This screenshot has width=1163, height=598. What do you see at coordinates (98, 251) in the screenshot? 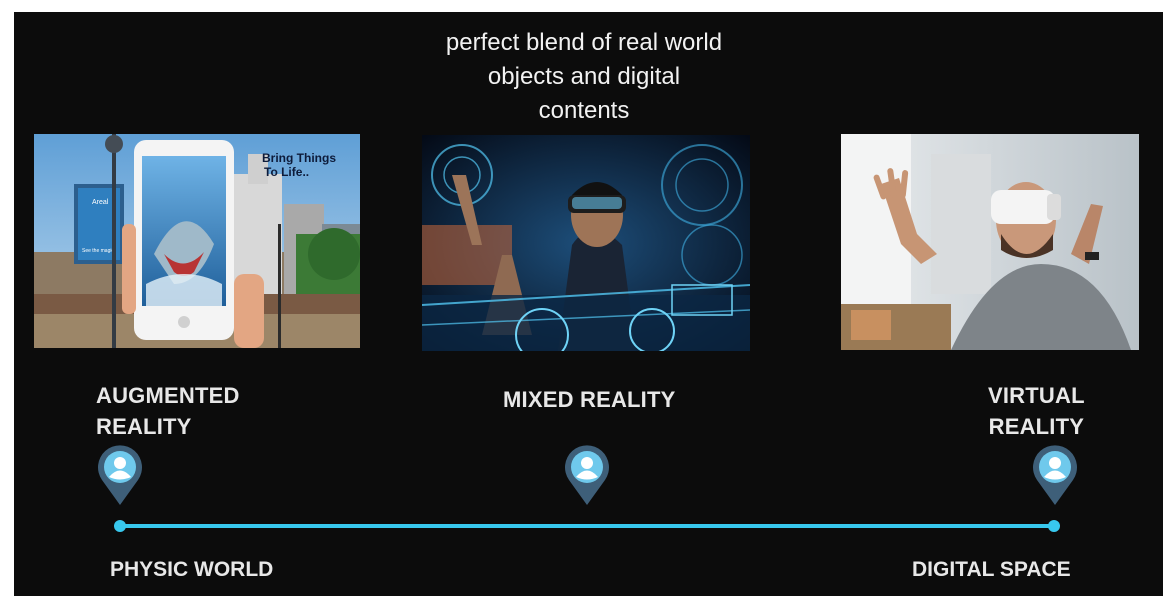
I see `billboard-caption: See the magic` at bounding box center [98, 251].